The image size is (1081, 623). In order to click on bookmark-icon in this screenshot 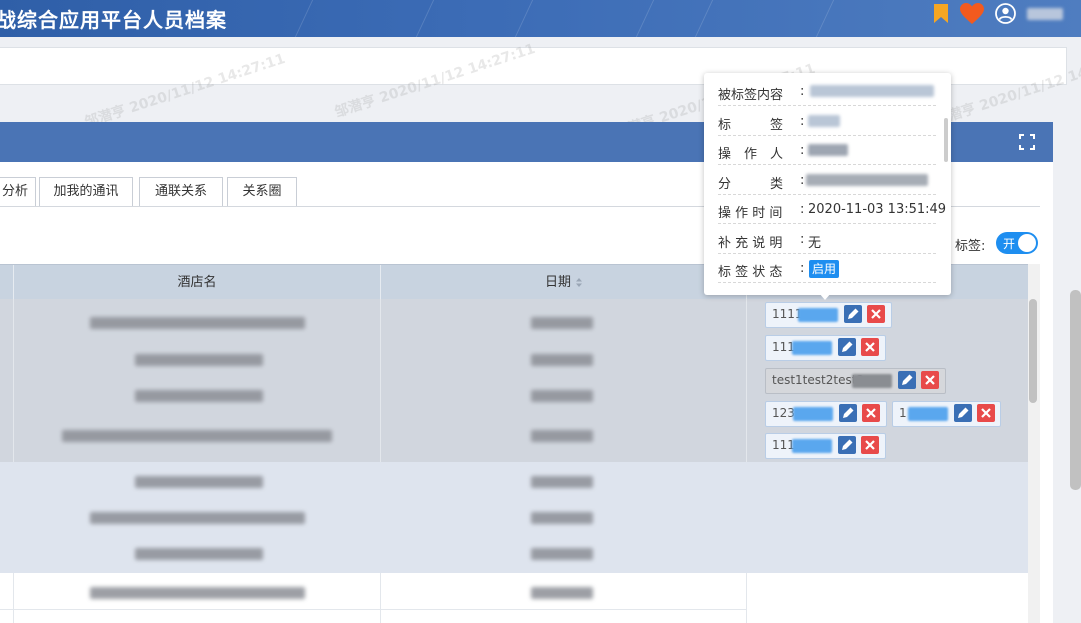, I will do `click(941, 13)`.